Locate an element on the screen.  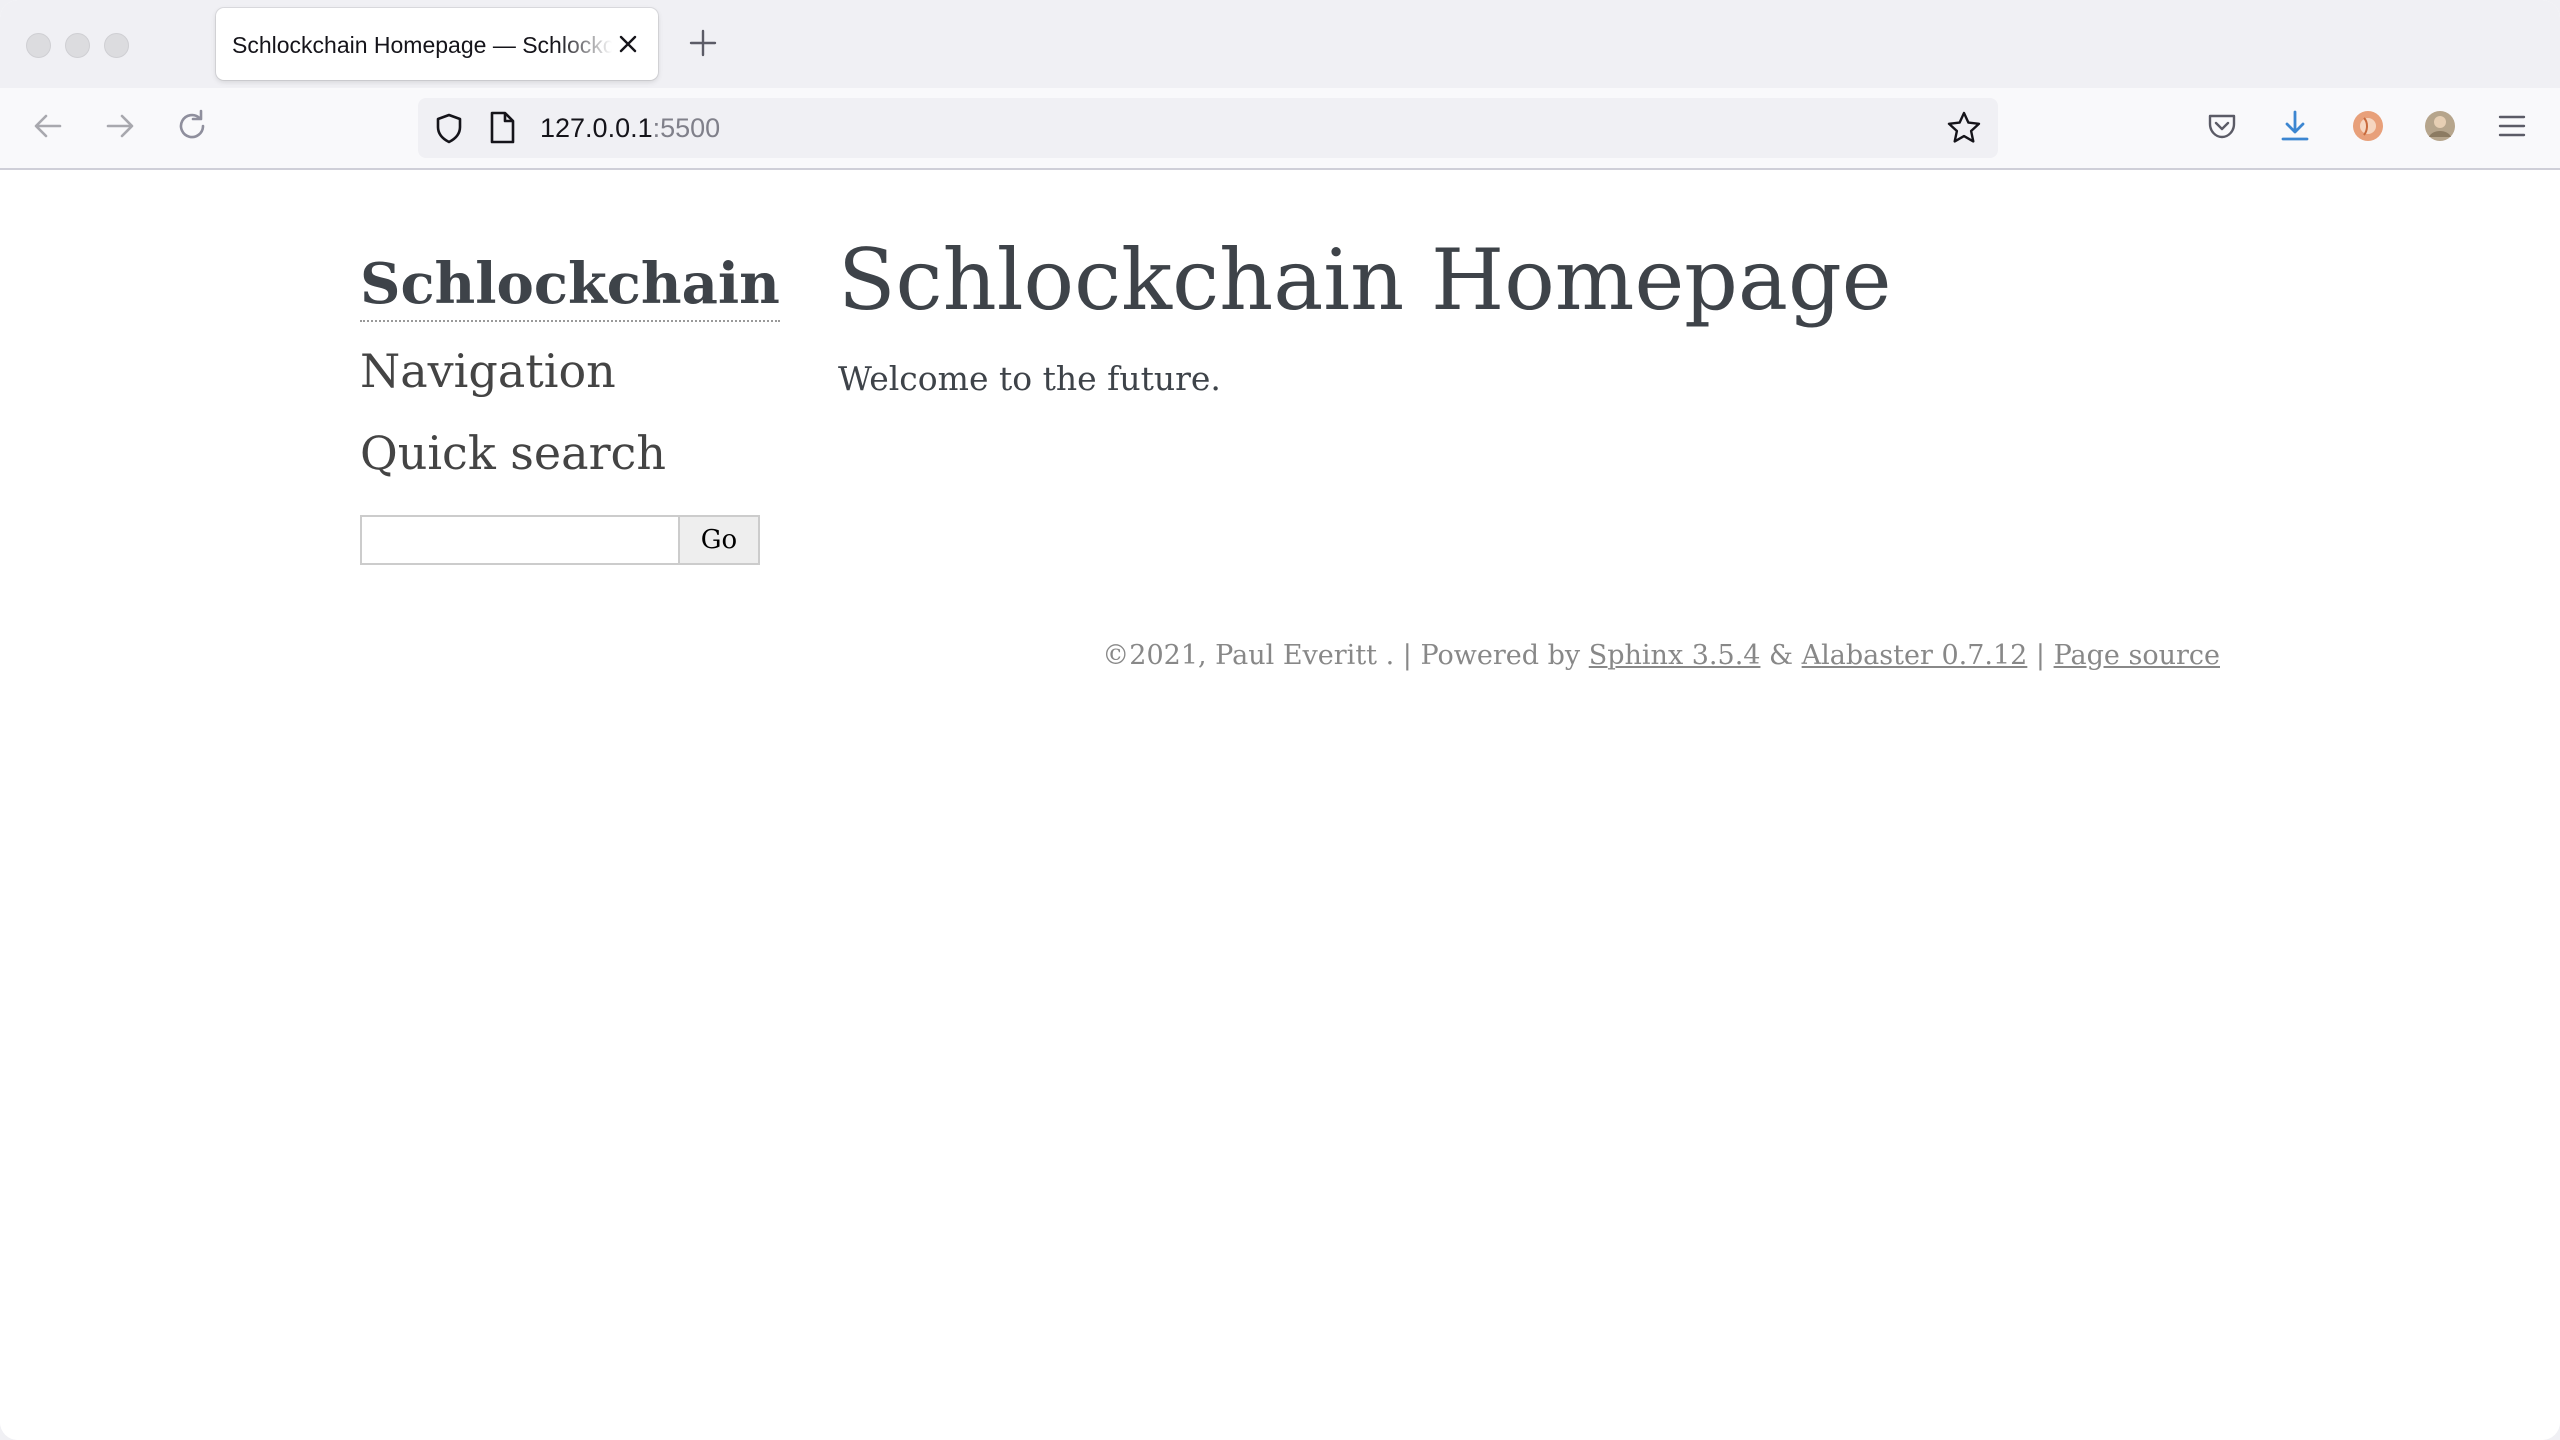
footer-ampersand: & is located at coordinates (1781, 655).